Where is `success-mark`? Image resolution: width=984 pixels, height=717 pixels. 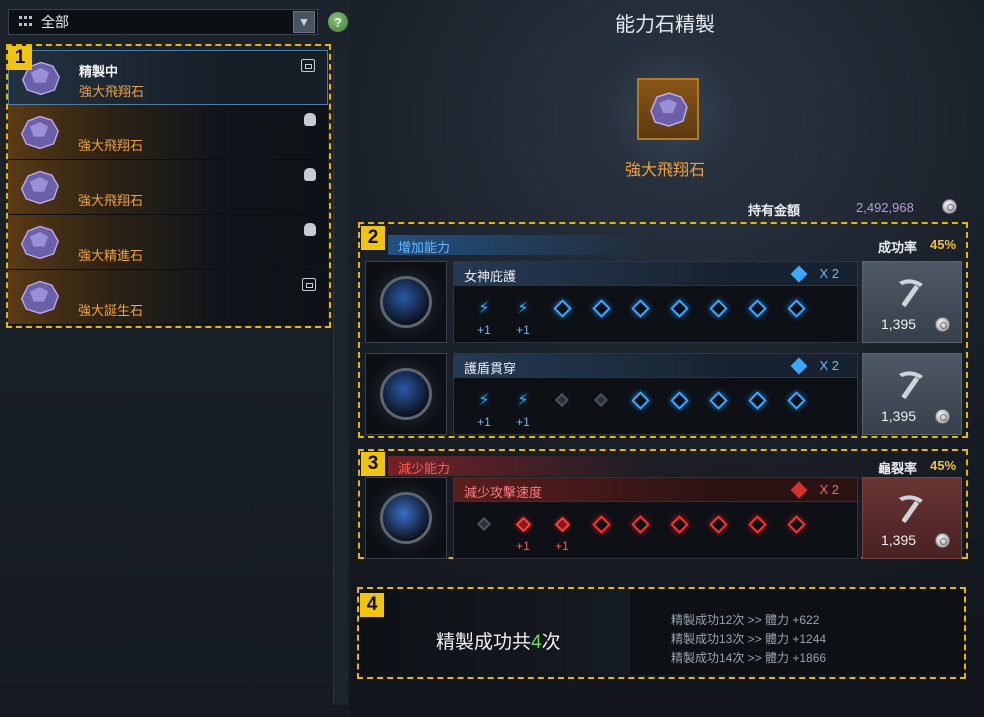 success-mark is located at coordinates (523, 524).